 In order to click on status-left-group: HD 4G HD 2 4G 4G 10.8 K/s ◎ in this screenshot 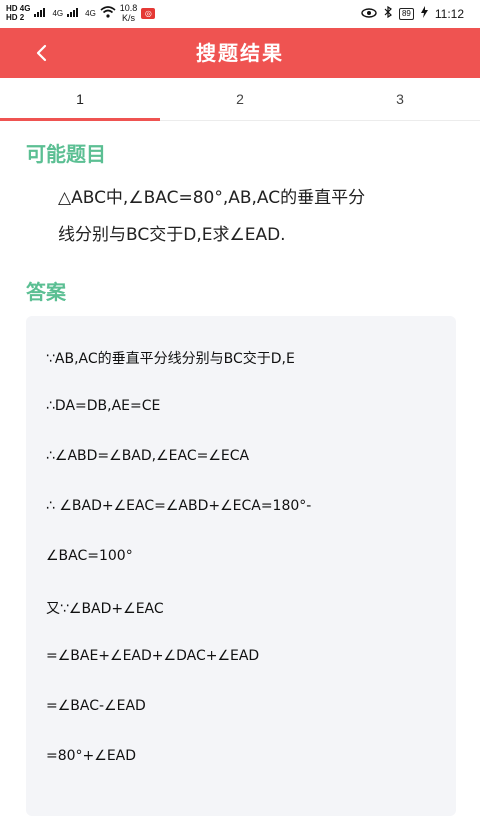, I will do `click(81, 13)`.